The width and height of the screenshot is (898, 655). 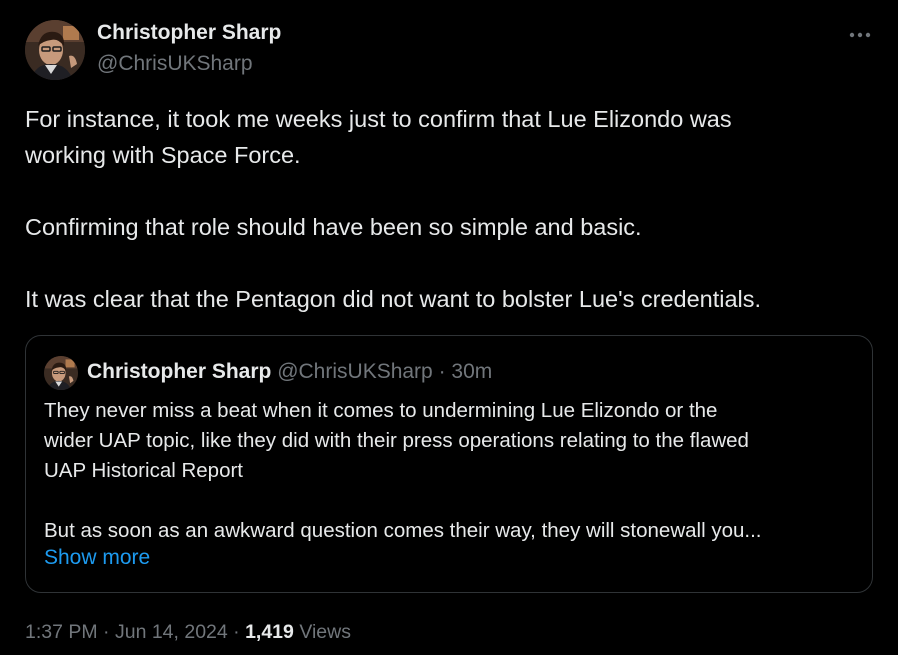 I want to click on tweet-text-line: working with Space Force., so click(x=163, y=155).